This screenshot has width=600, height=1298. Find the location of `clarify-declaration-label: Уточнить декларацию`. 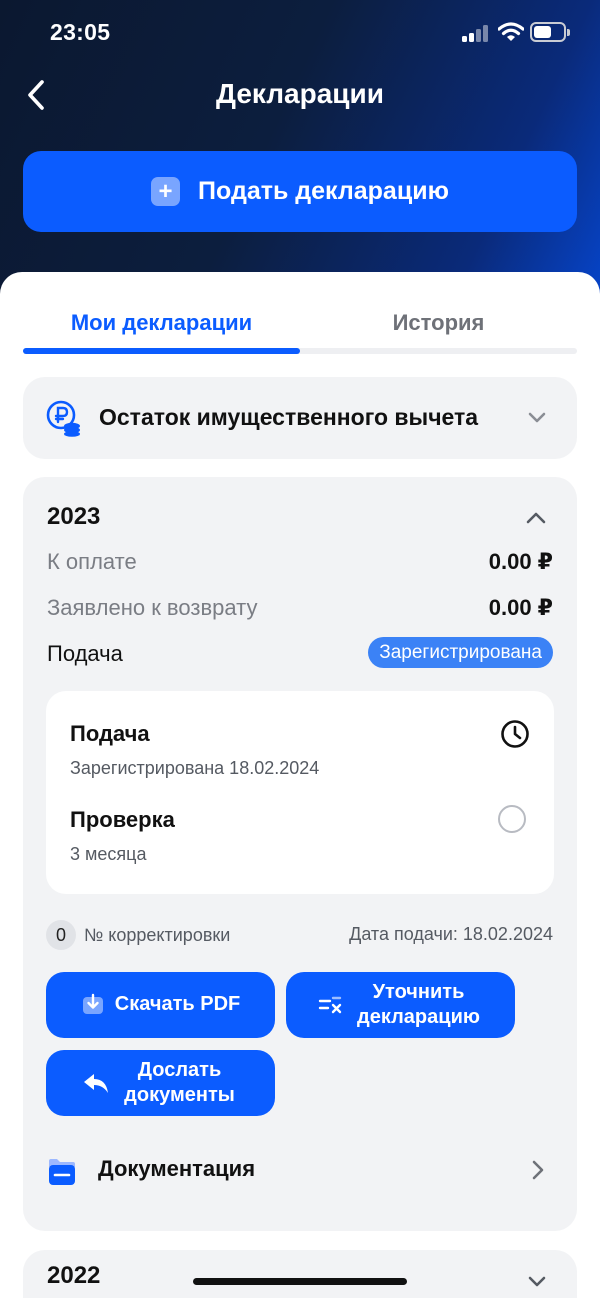

clarify-declaration-label: Уточнить декларацию is located at coordinates (418, 1004).